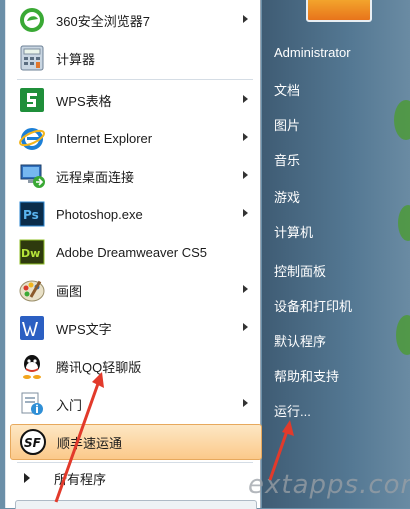 The image size is (410, 509). Describe the element at coordinates (84, 101) in the screenshot. I see `program-label: WPS表格` at that location.